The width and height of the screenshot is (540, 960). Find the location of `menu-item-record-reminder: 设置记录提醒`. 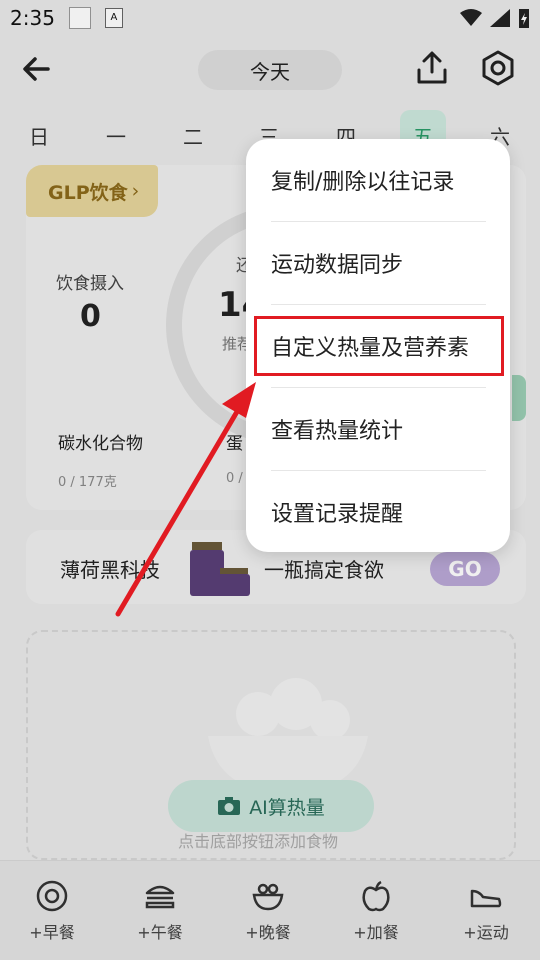

menu-item-record-reminder: 设置记录提醒 is located at coordinates (378, 512).